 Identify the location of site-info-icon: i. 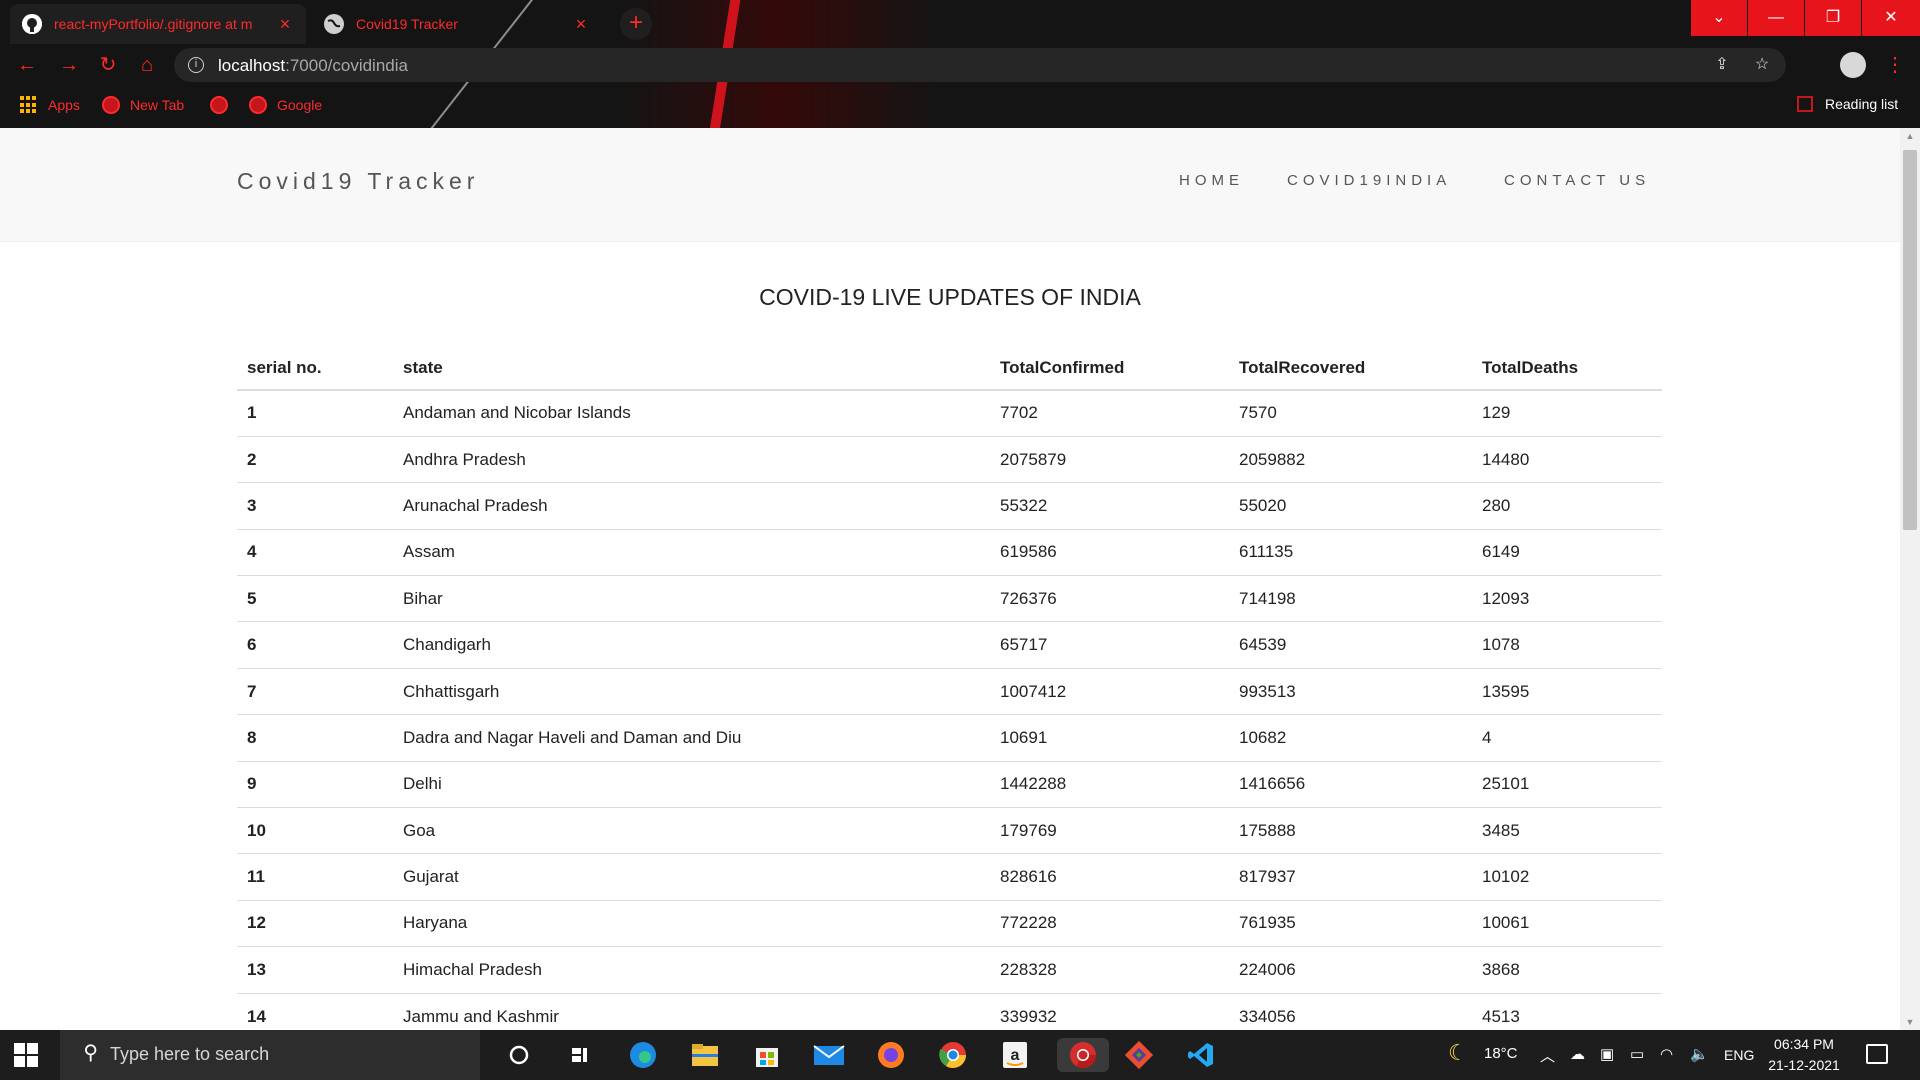
(196, 65).